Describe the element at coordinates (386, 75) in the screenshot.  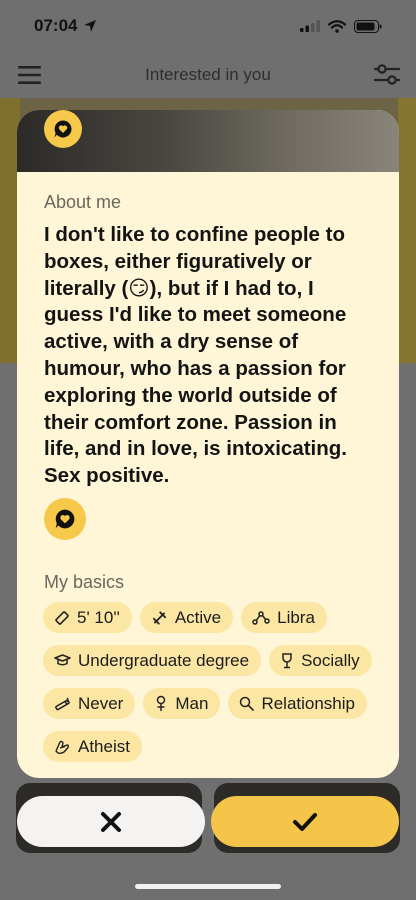
I see `filter-sliders-icon` at that location.